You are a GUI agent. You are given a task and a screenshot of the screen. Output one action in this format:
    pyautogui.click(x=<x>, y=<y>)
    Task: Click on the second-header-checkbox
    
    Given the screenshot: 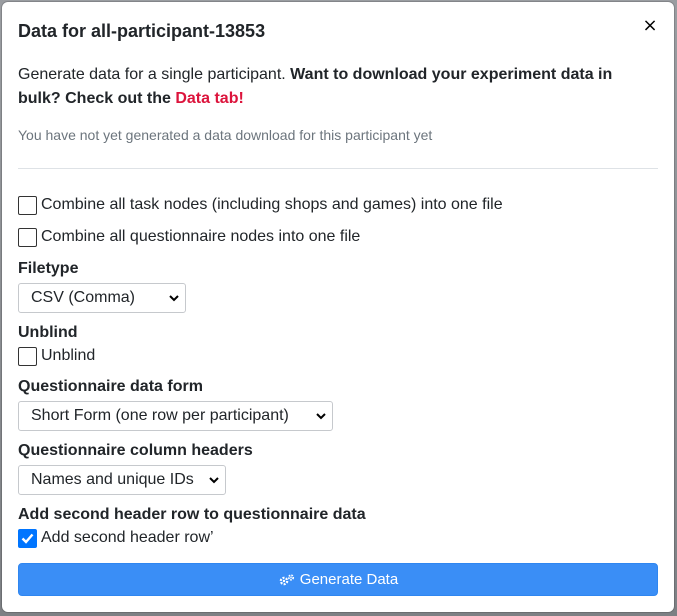 What is the action you would take?
    pyautogui.click(x=27, y=538)
    